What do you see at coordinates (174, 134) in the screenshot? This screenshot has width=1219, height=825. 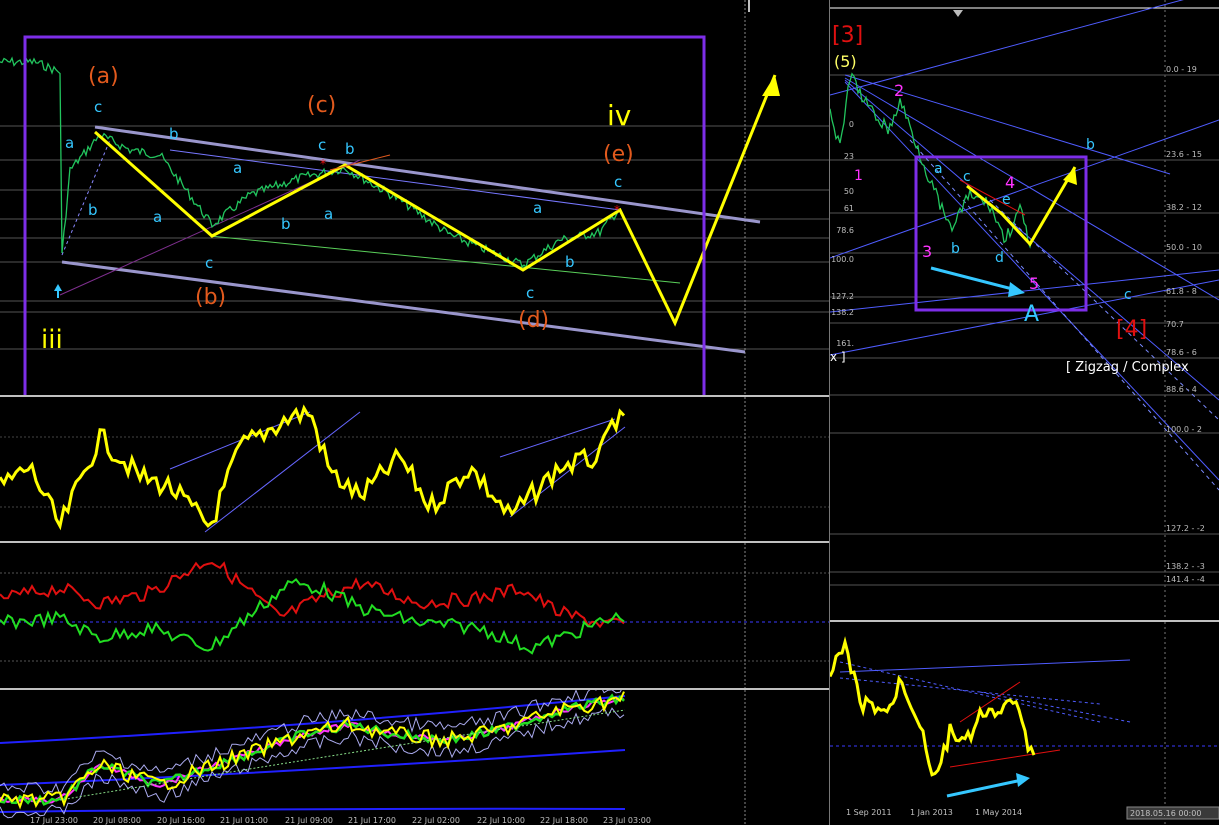 I see `label-b-2: b` at bounding box center [174, 134].